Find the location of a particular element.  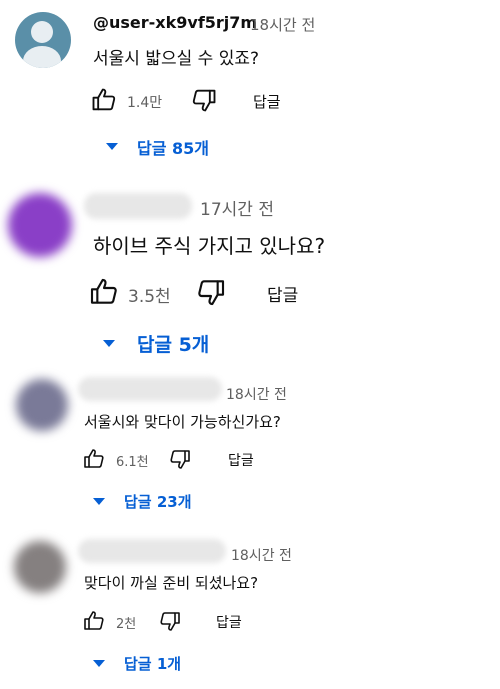

like-count: 2천 is located at coordinates (126, 624).